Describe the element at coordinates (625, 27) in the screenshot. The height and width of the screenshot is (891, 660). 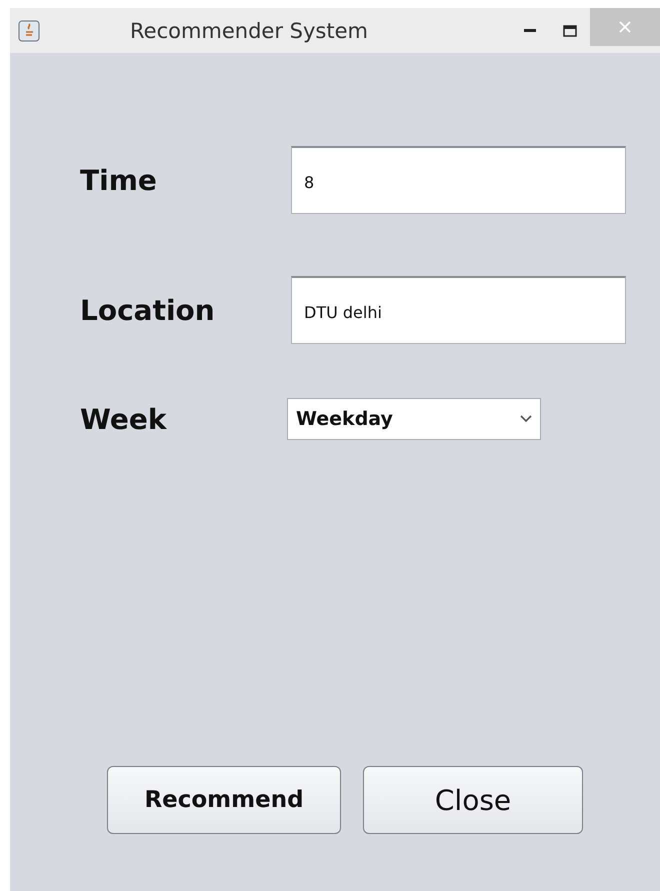
I see `close-icon` at that location.